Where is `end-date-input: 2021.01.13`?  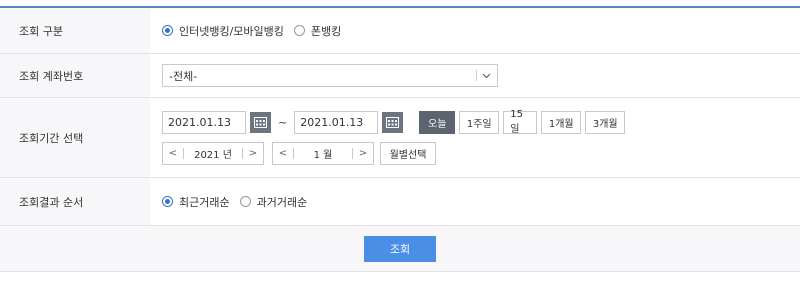
end-date-input: 2021.01.13 is located at coordinates (336, 122).